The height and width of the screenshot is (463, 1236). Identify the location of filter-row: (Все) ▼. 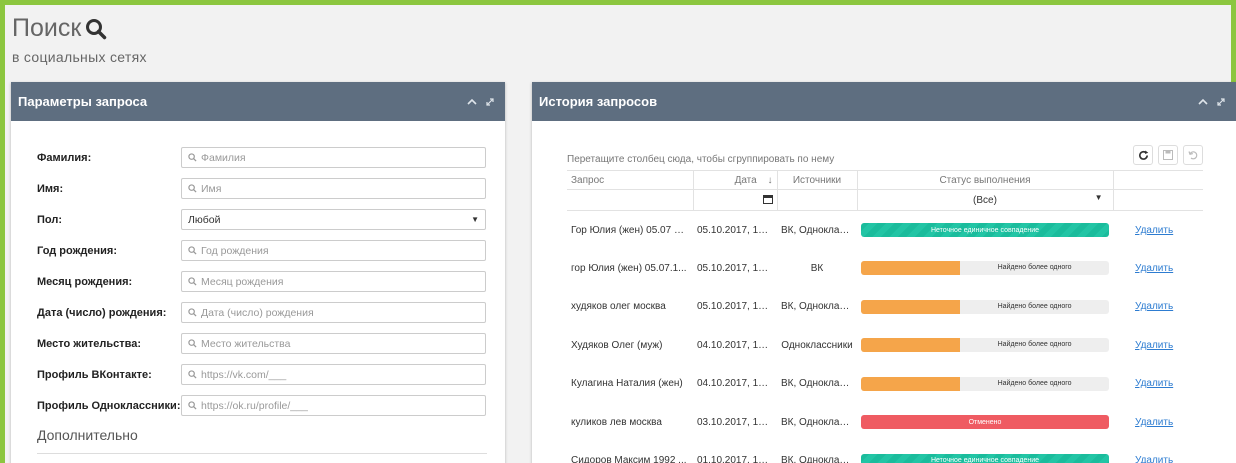
(885, 200).